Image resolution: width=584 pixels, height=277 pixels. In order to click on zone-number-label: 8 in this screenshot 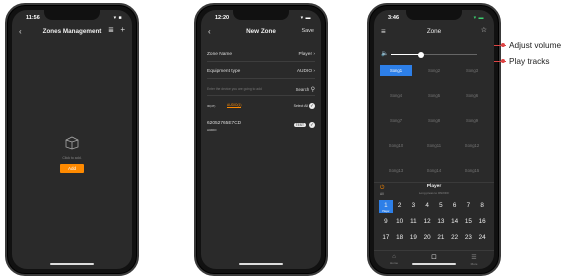, I will do `click(482, 205)`.